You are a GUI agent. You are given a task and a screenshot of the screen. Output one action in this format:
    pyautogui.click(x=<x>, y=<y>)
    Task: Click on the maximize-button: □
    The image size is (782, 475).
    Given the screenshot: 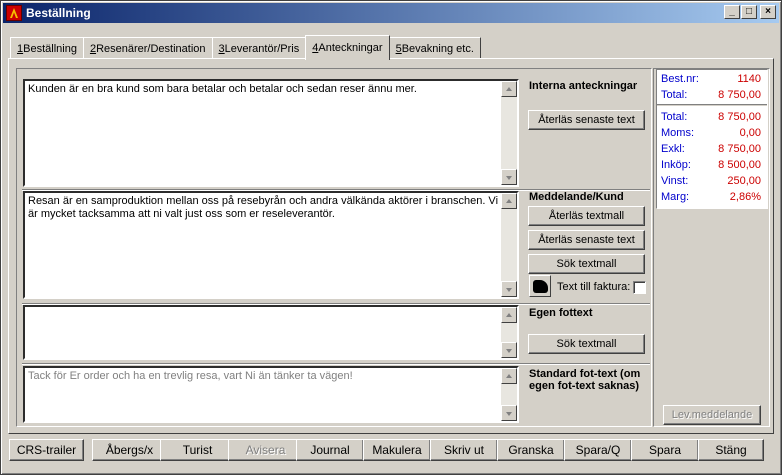 What is the action you would take?
    pyautogui.click(x=749, y=12)
    